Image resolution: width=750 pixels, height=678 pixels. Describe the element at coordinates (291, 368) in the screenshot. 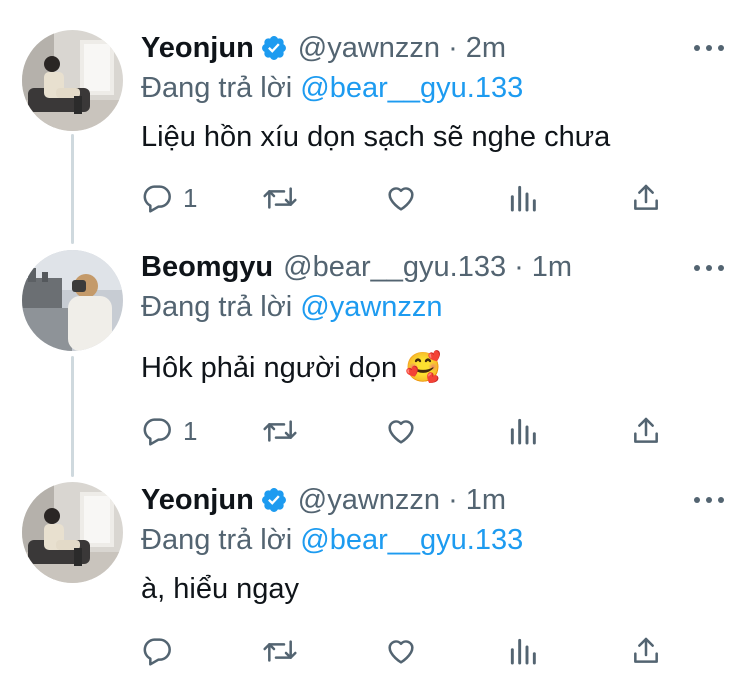

I see `tweet-text: Hôk phải người dọn 🥰` at that location.